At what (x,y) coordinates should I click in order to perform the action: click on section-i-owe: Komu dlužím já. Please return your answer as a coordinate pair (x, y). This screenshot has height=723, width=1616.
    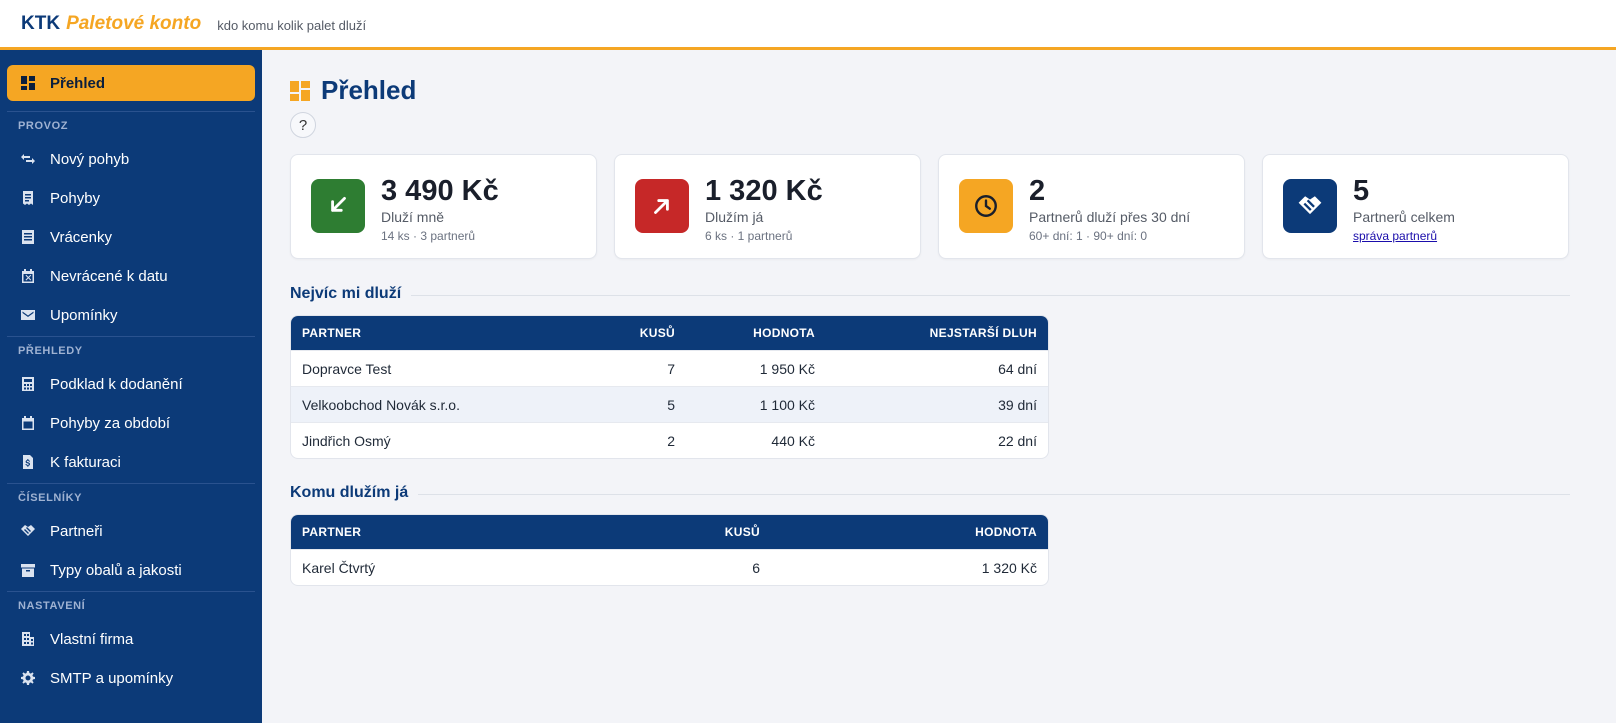
    Looking at the image, I should click on (930, 493).